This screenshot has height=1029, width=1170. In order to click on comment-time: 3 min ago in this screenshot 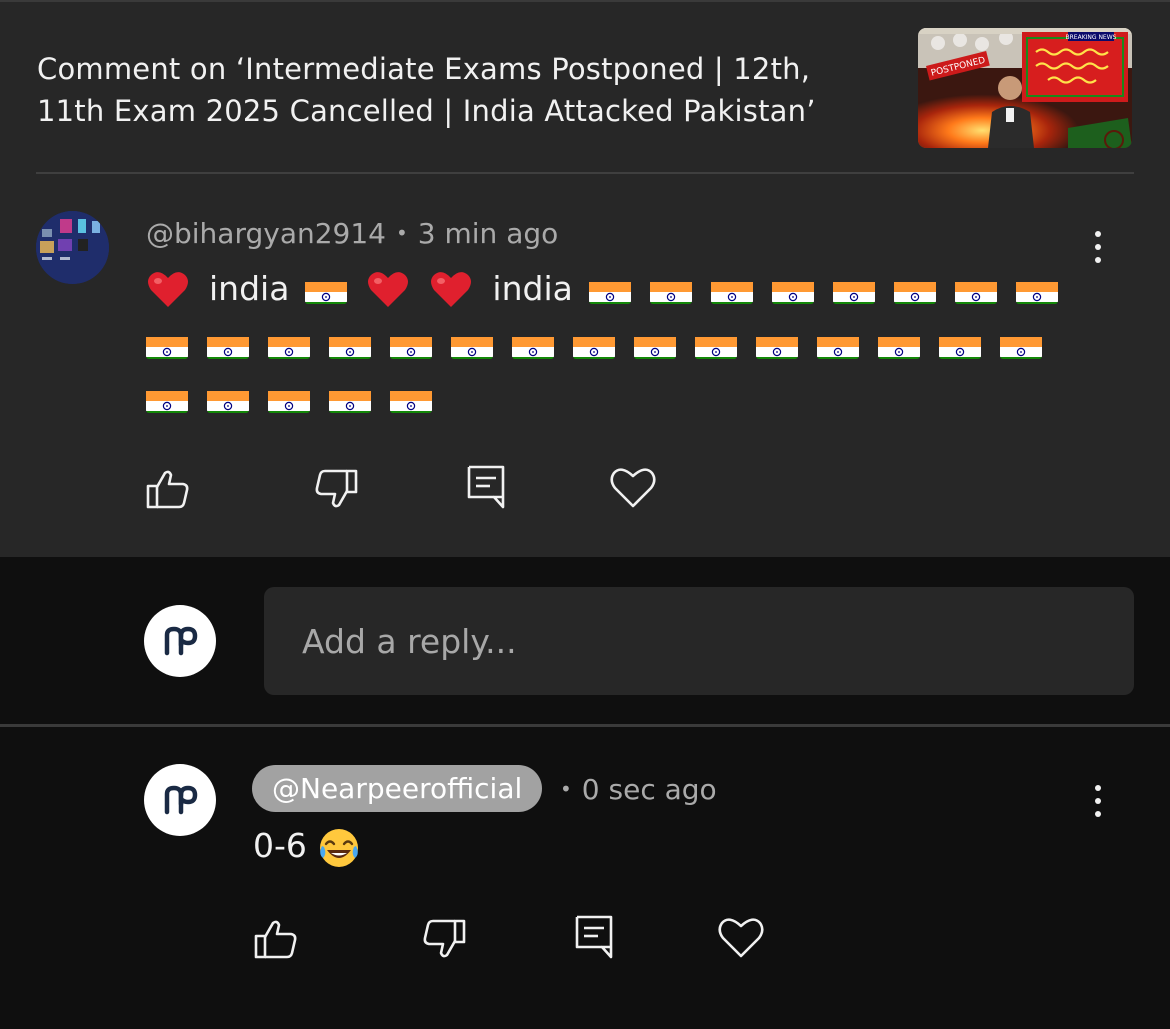, I will do `click(488, 233)`.